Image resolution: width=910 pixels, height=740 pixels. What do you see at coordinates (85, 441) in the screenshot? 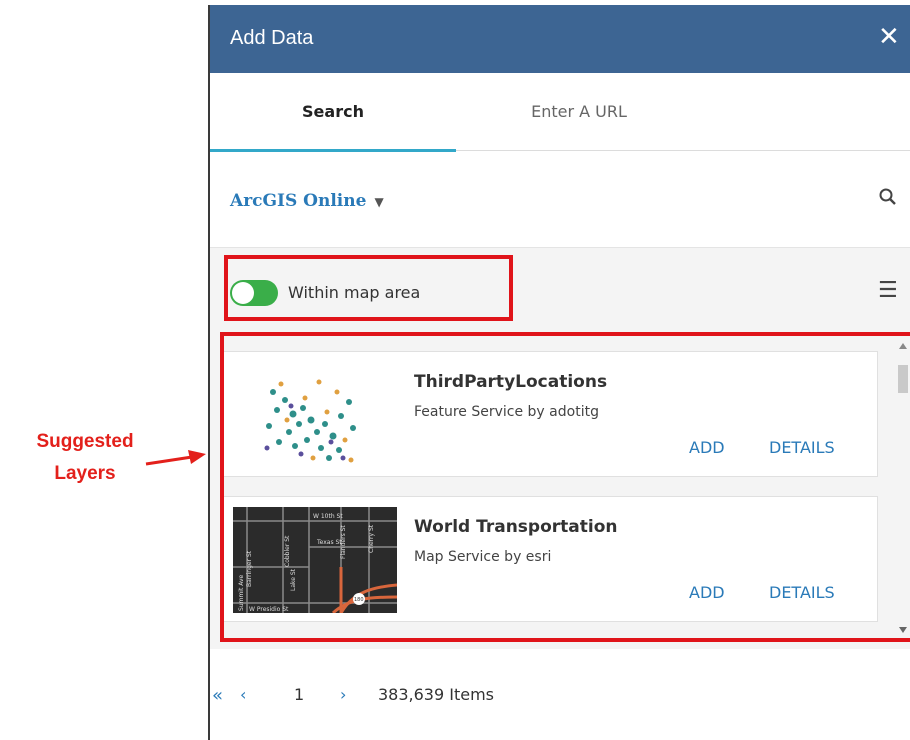
I see `annotation-line-1: Suggested` at bounding box center [85, 441].